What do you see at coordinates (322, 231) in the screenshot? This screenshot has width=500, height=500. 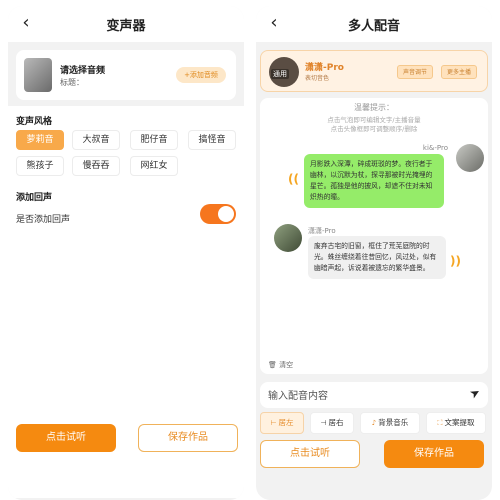 I see `speaker-name: 潇潇-Pro` at bounding box center [322, 231].